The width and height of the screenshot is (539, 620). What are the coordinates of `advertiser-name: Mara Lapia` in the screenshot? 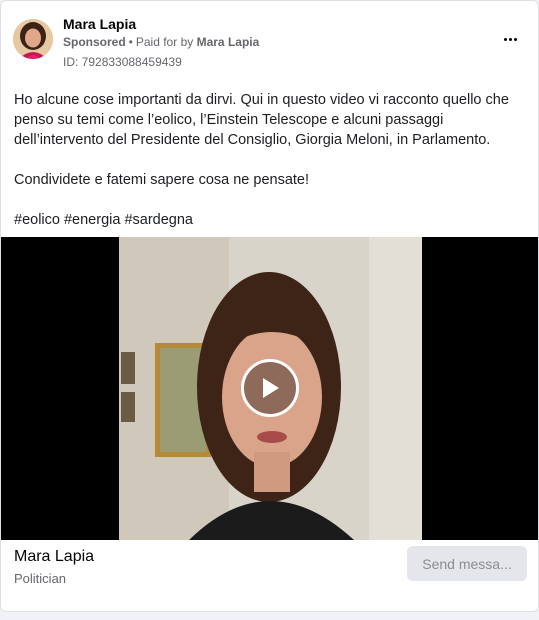 It's located at (99, 24).